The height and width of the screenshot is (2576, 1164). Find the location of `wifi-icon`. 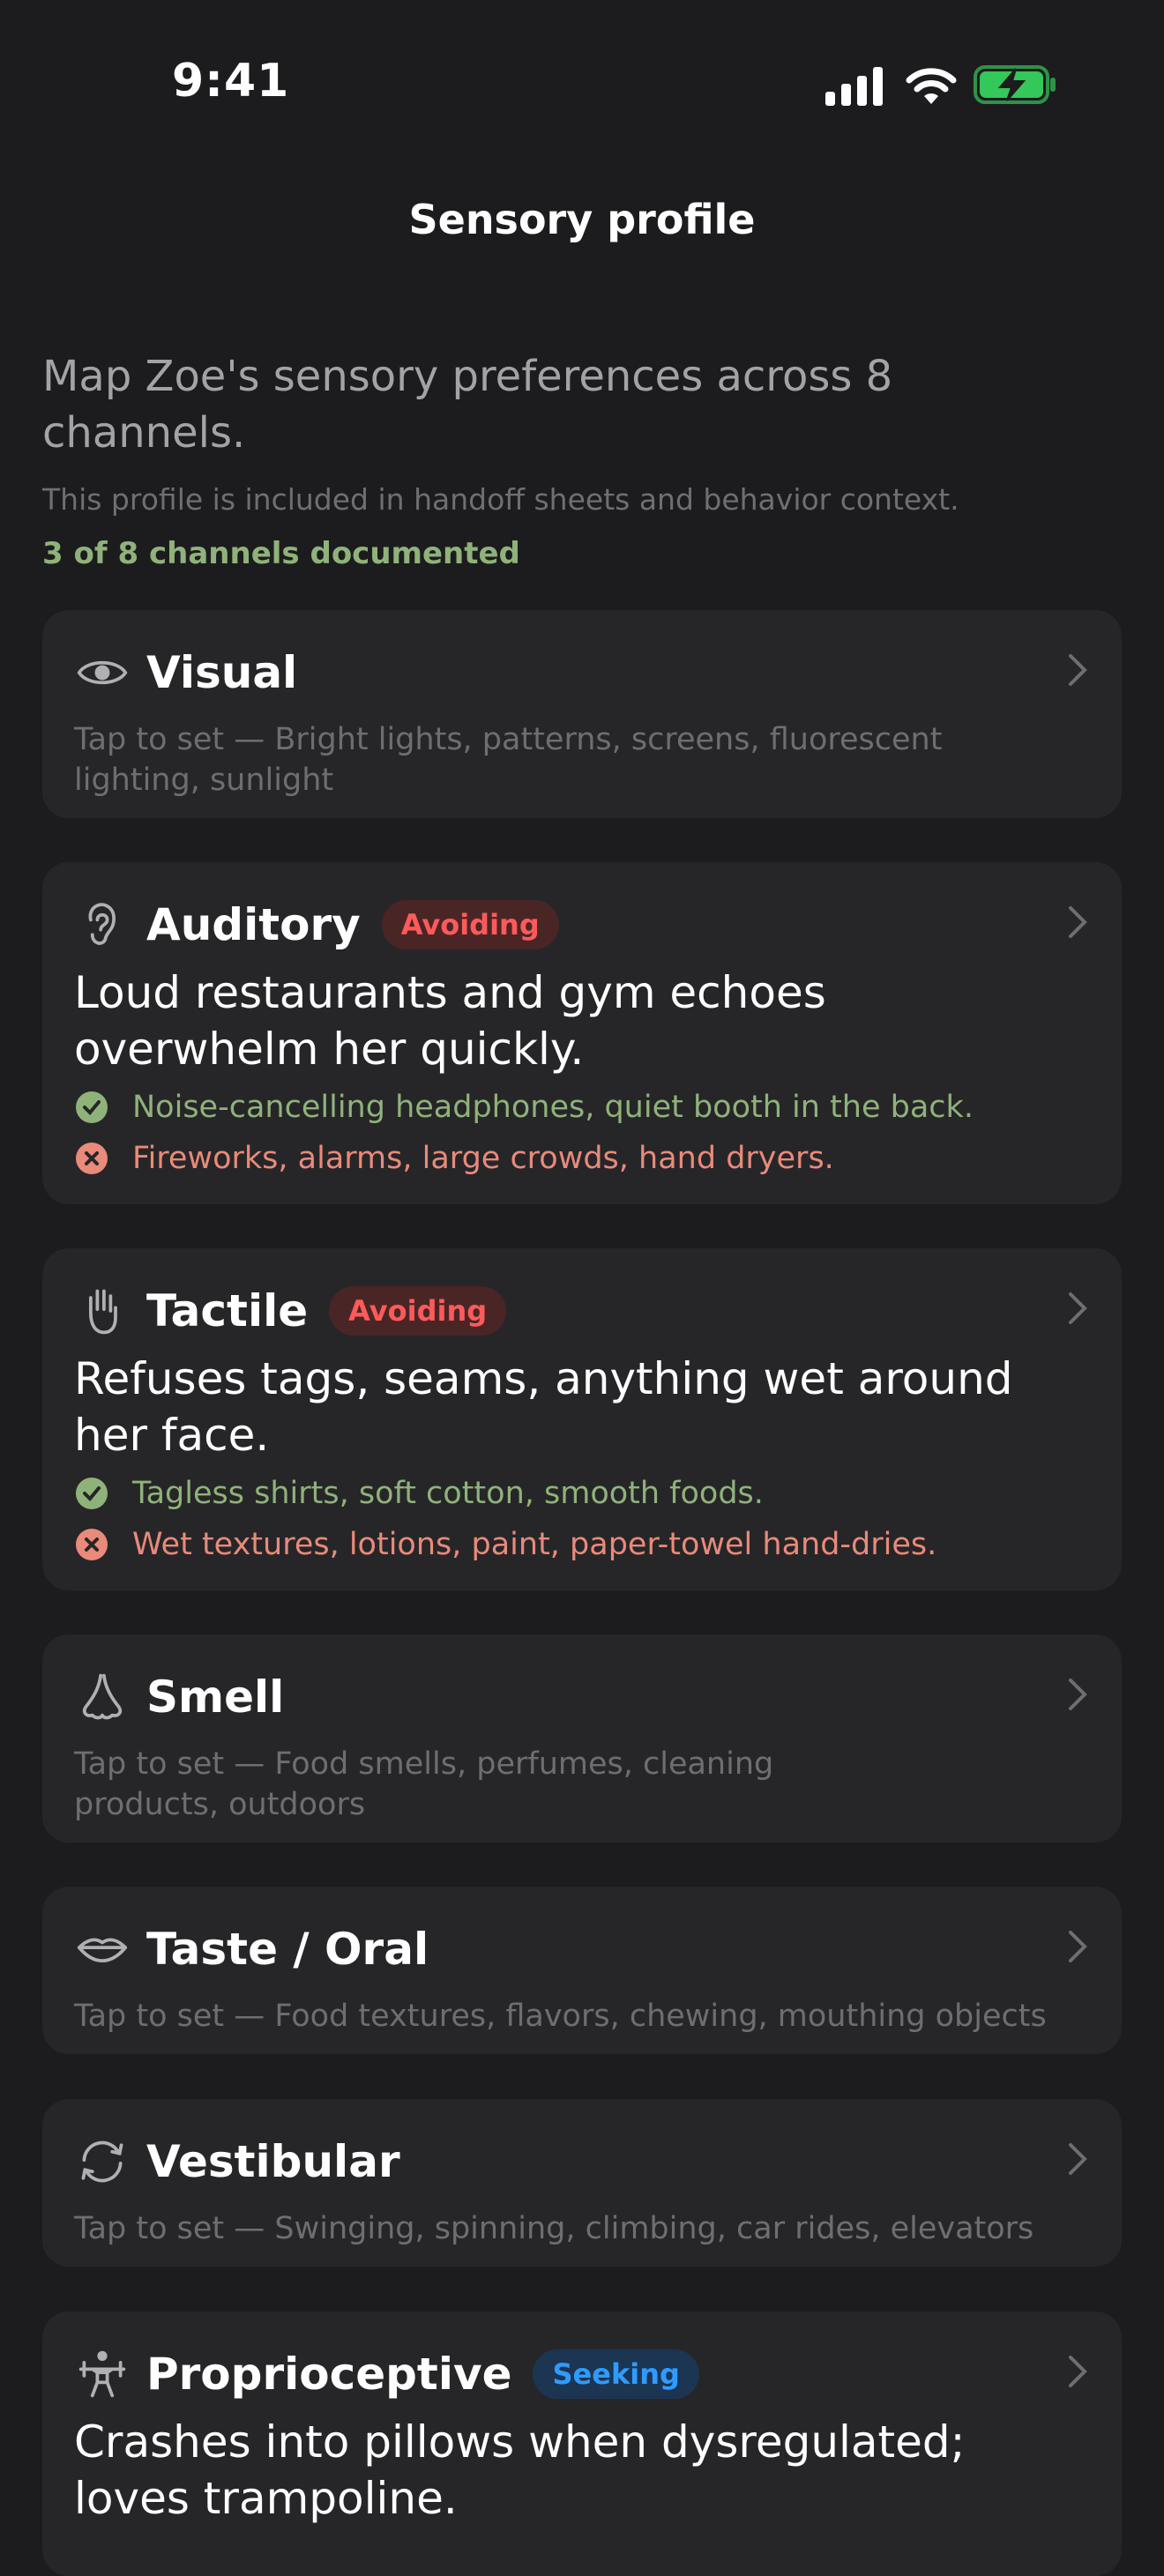

wifi-icon is located at coordinates (931, 86).